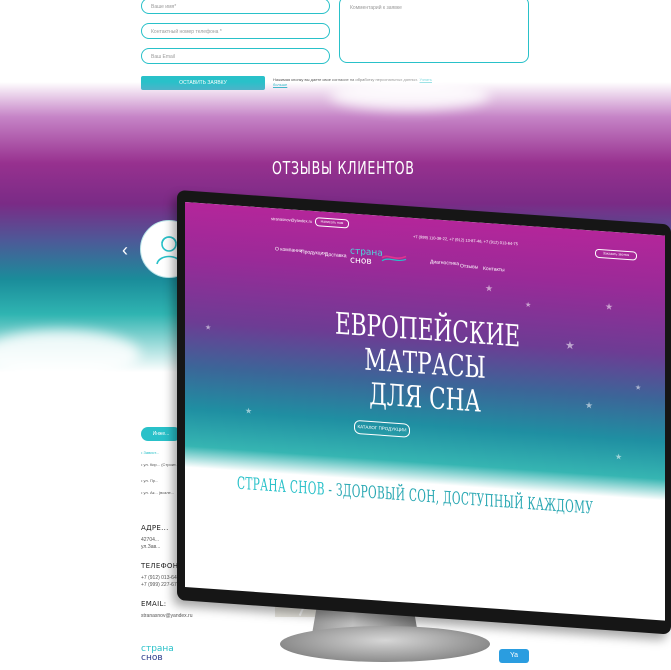 The height and width of the screenshot is (670, 671). I want to click on logo-wave-icon, so click(394, 258).